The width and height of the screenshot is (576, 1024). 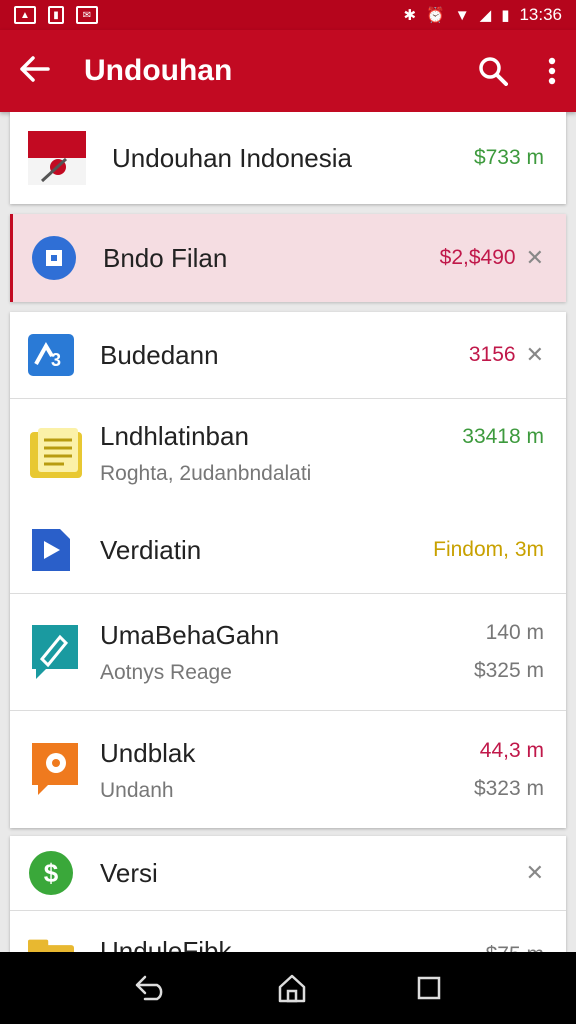 What do you see at coordinates (508, 788) in the screenshot?
I see `item-value-secondary: $323 m` at bounding box center [508, 788].